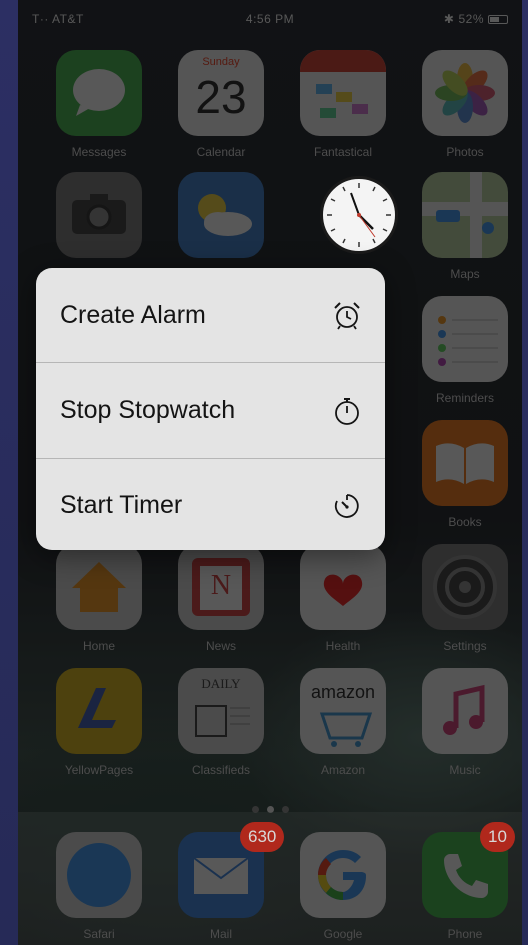 The height and width of the screenshot is (945, 528). What do you see at coordinates (148, 410) in the screenshot?
I see `action-label: Stop Stopwatch` at bounding box center [148, 410].